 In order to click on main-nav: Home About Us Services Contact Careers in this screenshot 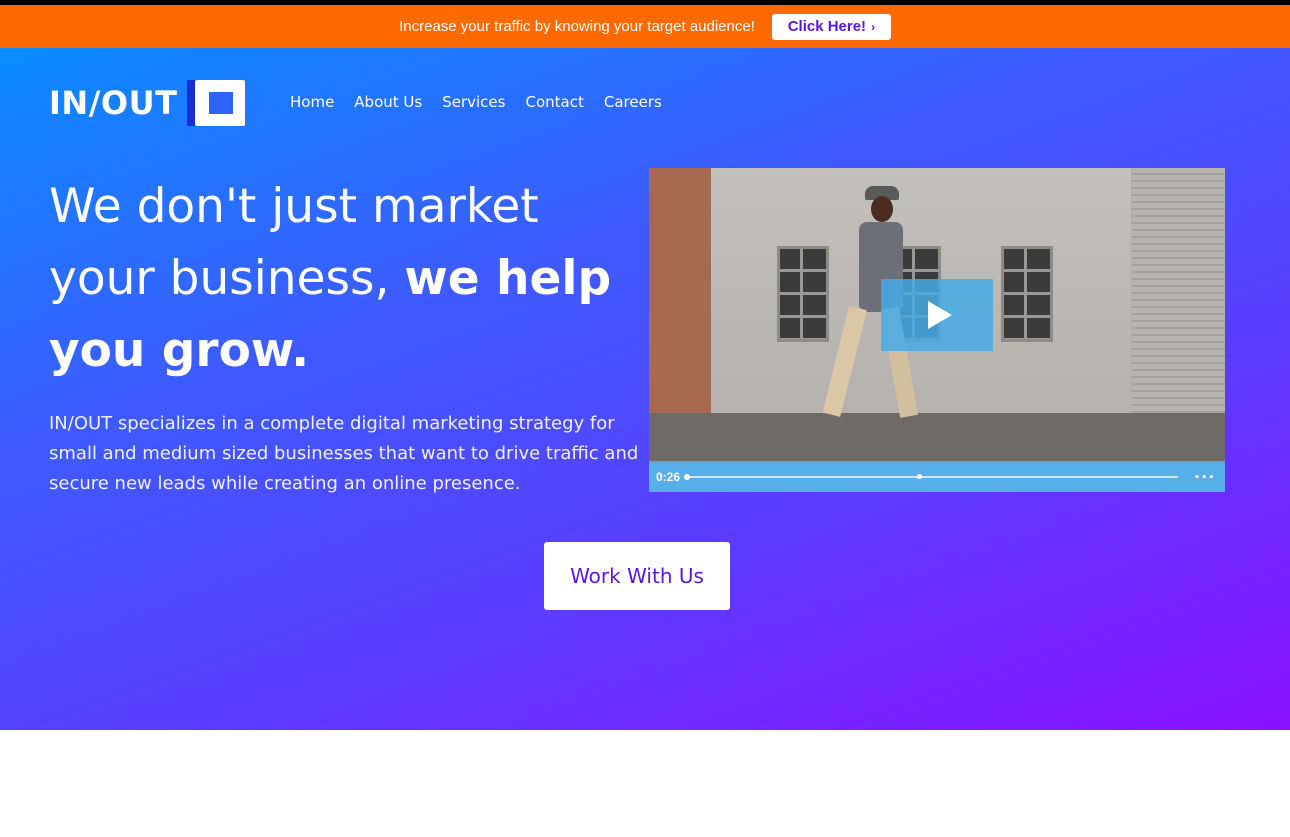, I will do `click(486, 102)`.